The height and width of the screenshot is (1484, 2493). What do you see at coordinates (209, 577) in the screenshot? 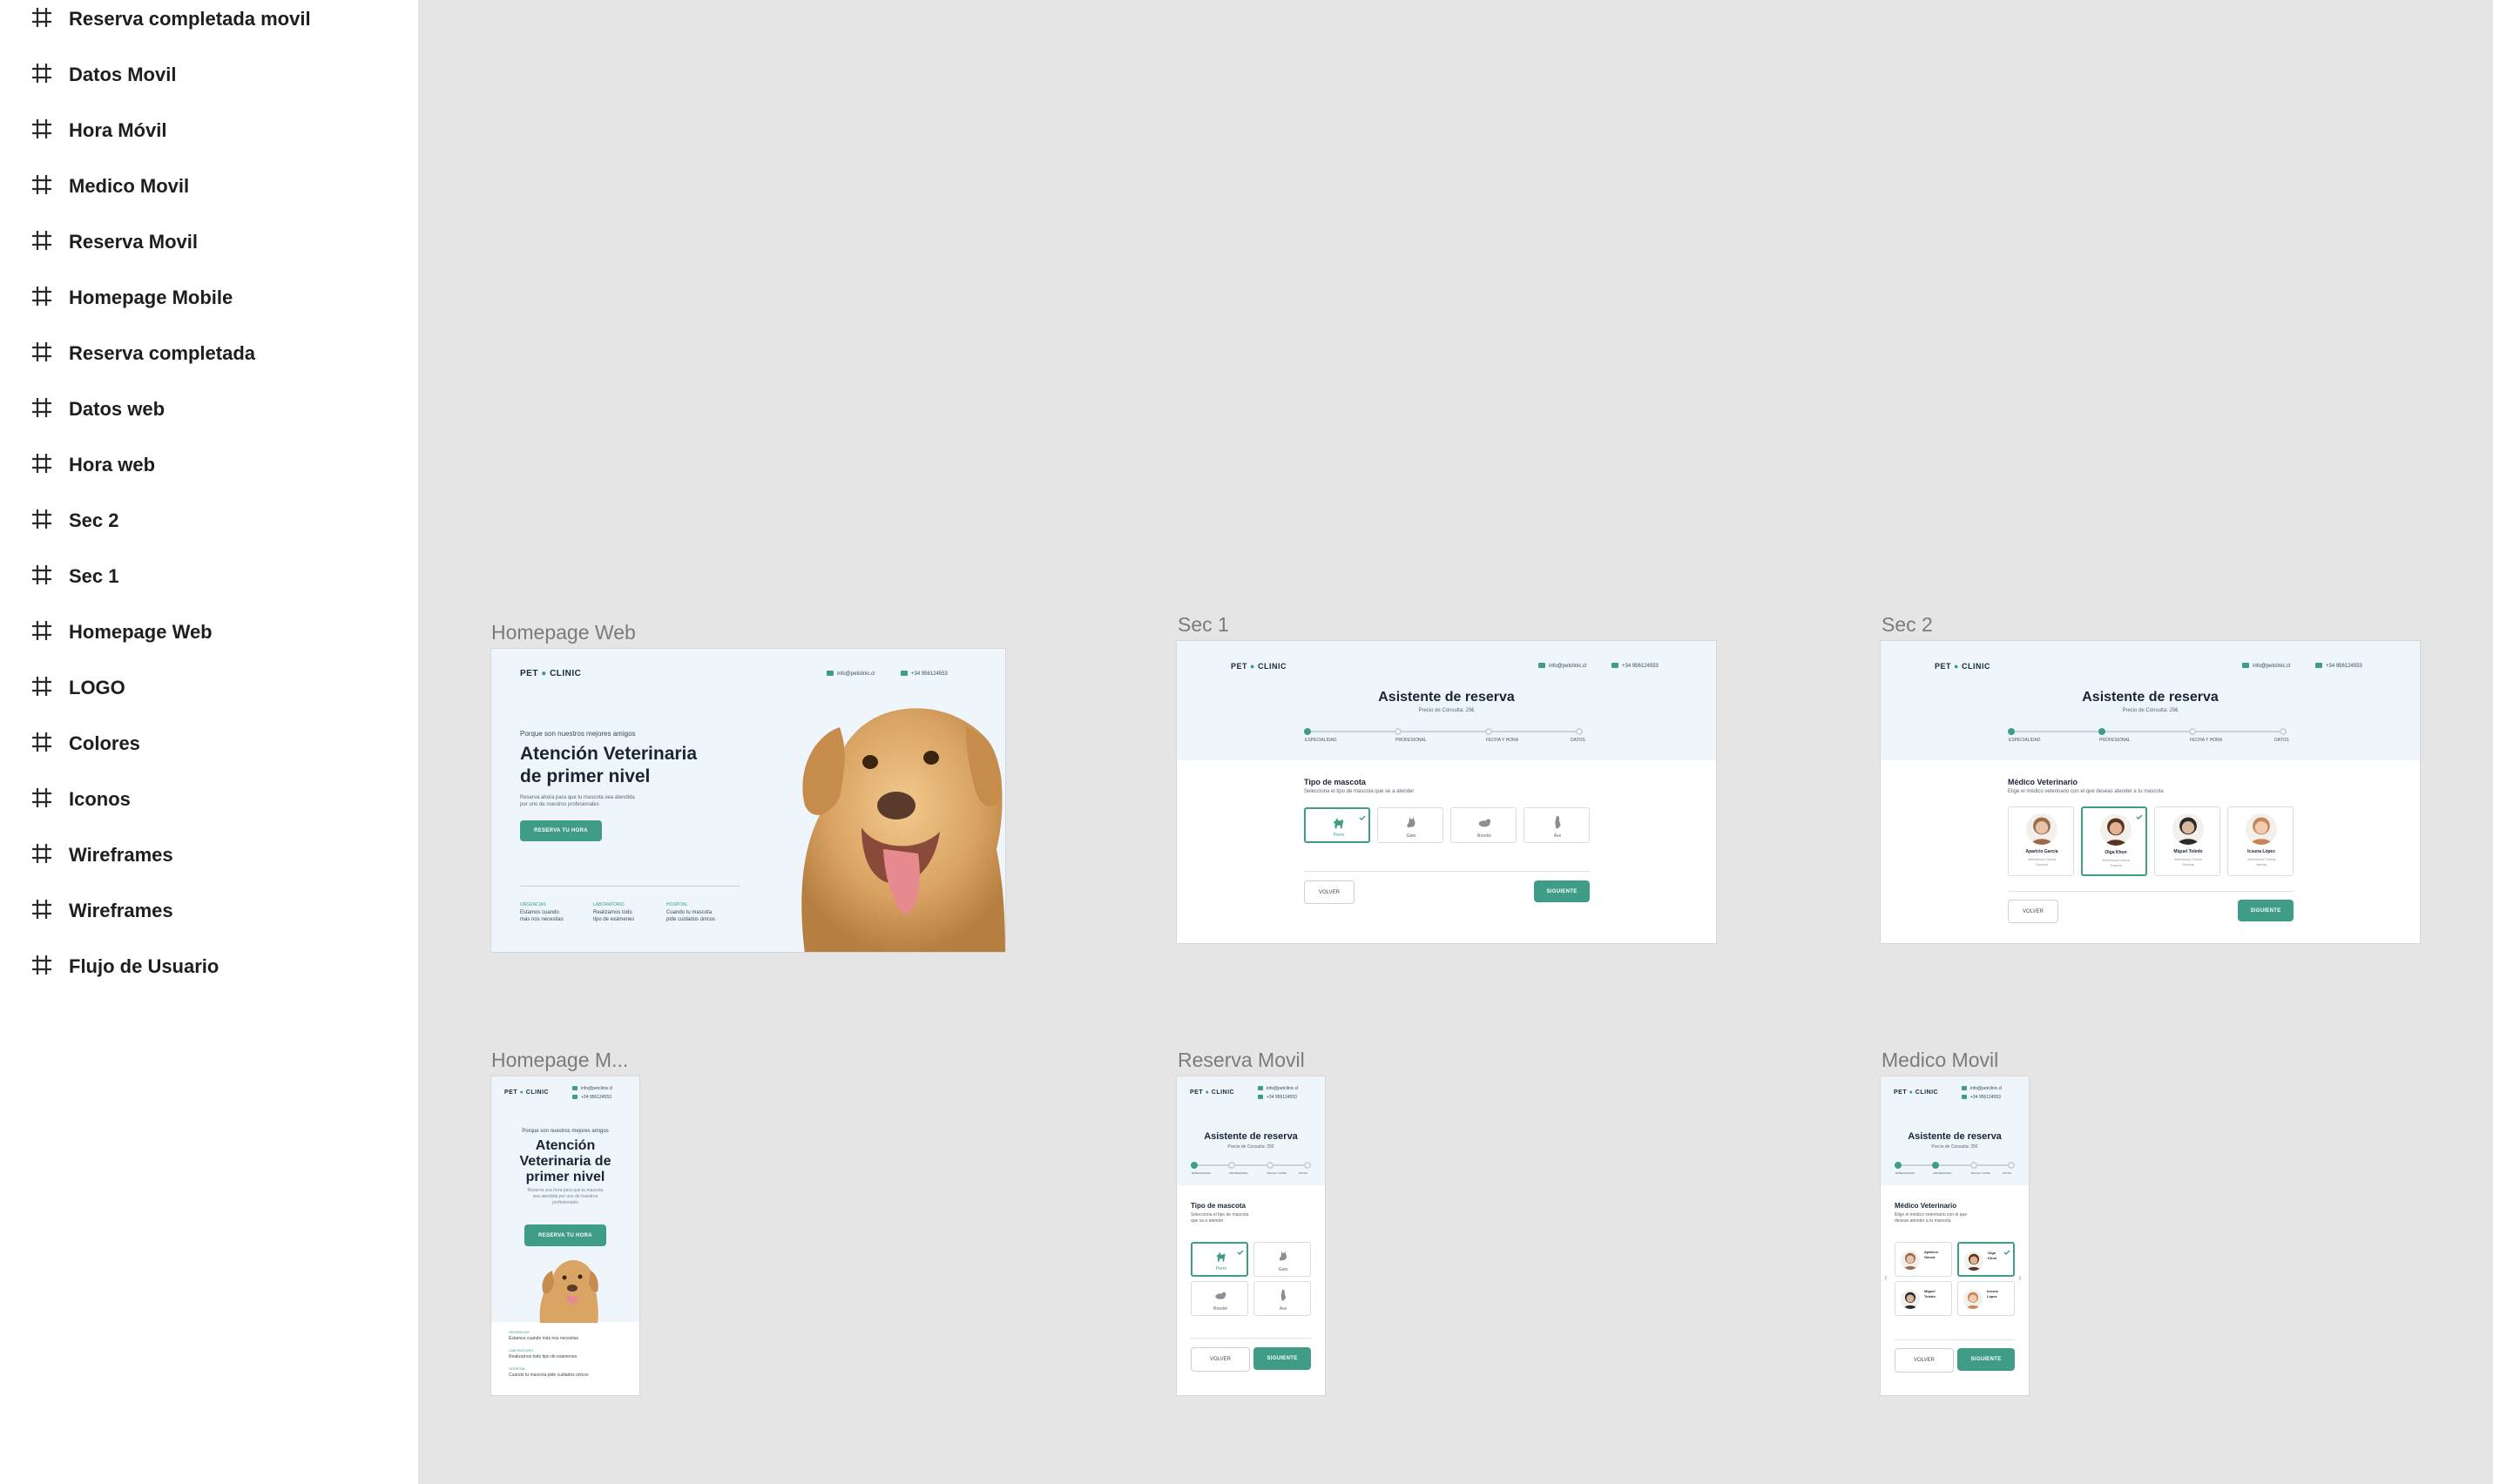
I see `layer-item: Sec 1` at bounding box center [209, 577].